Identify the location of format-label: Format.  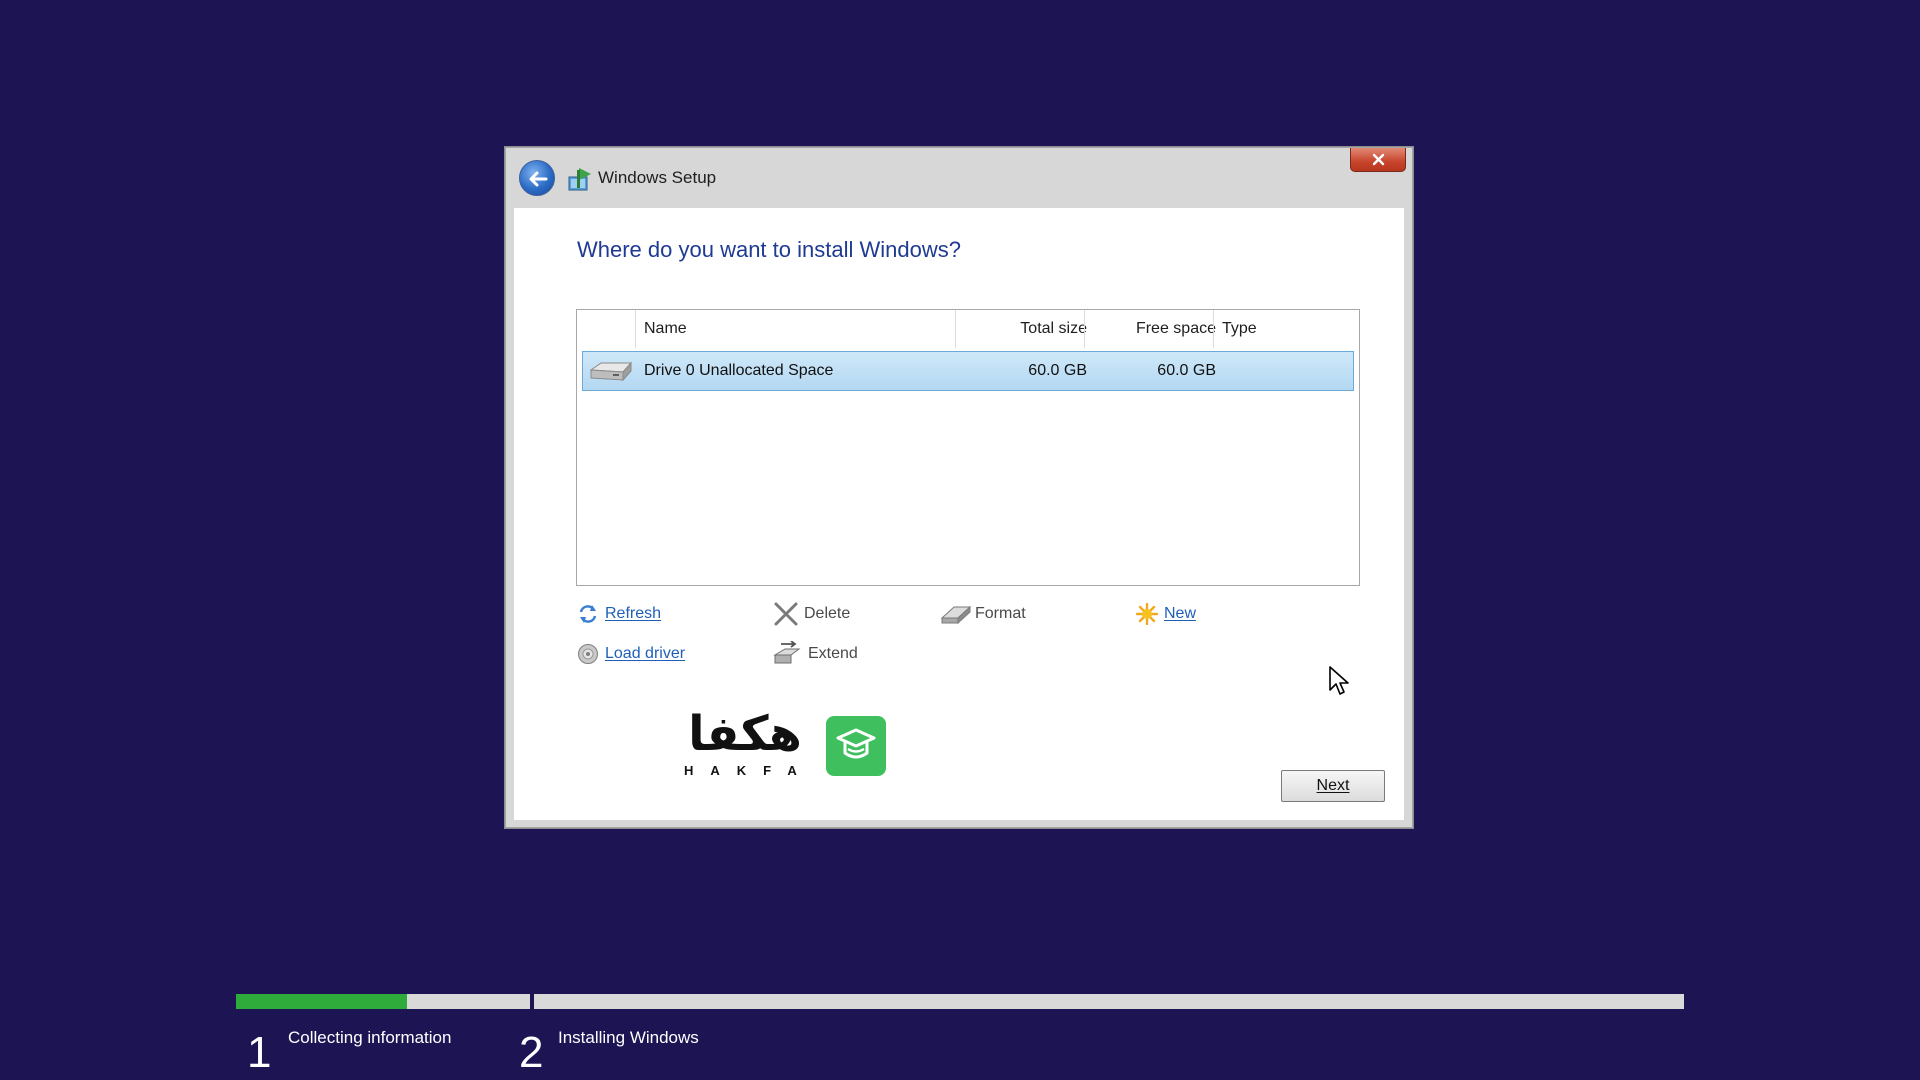
(1000, 613).